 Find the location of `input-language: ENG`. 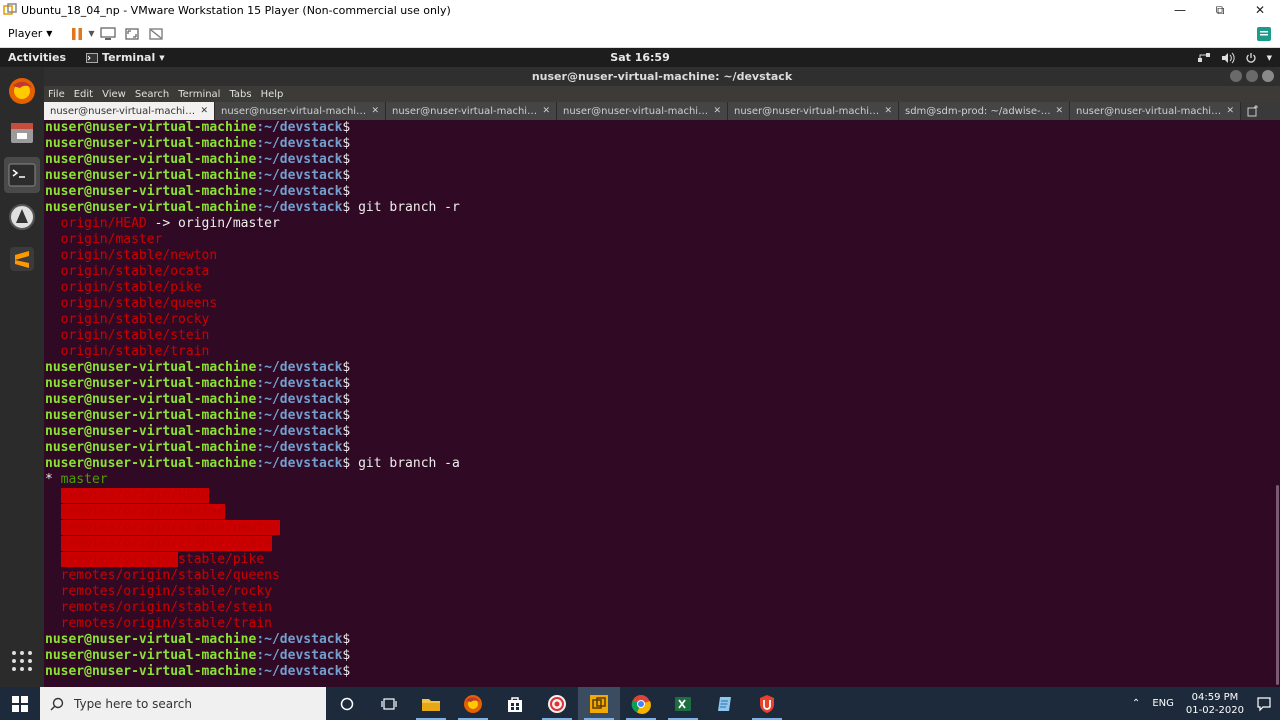

input-language: ENG is located at coordinates (1163, 703).